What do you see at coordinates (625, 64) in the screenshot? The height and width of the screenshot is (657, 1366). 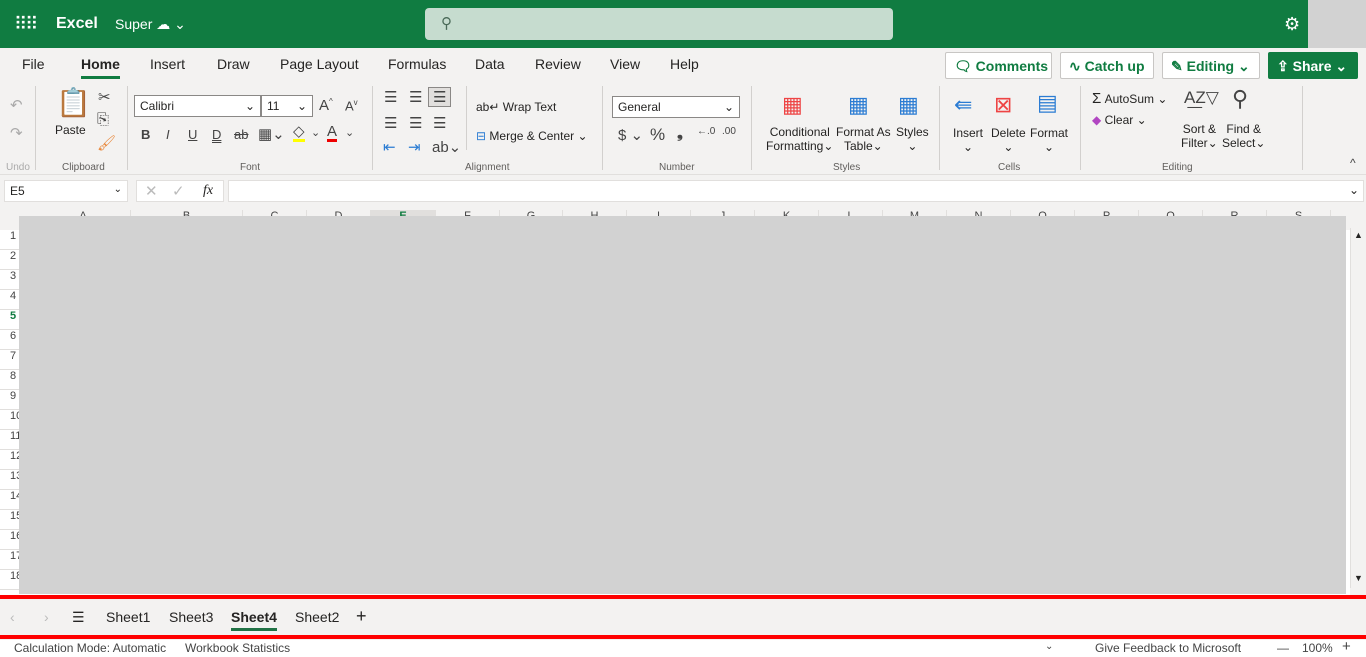 I see `tab-view: View` at bounding box center [625, 64].